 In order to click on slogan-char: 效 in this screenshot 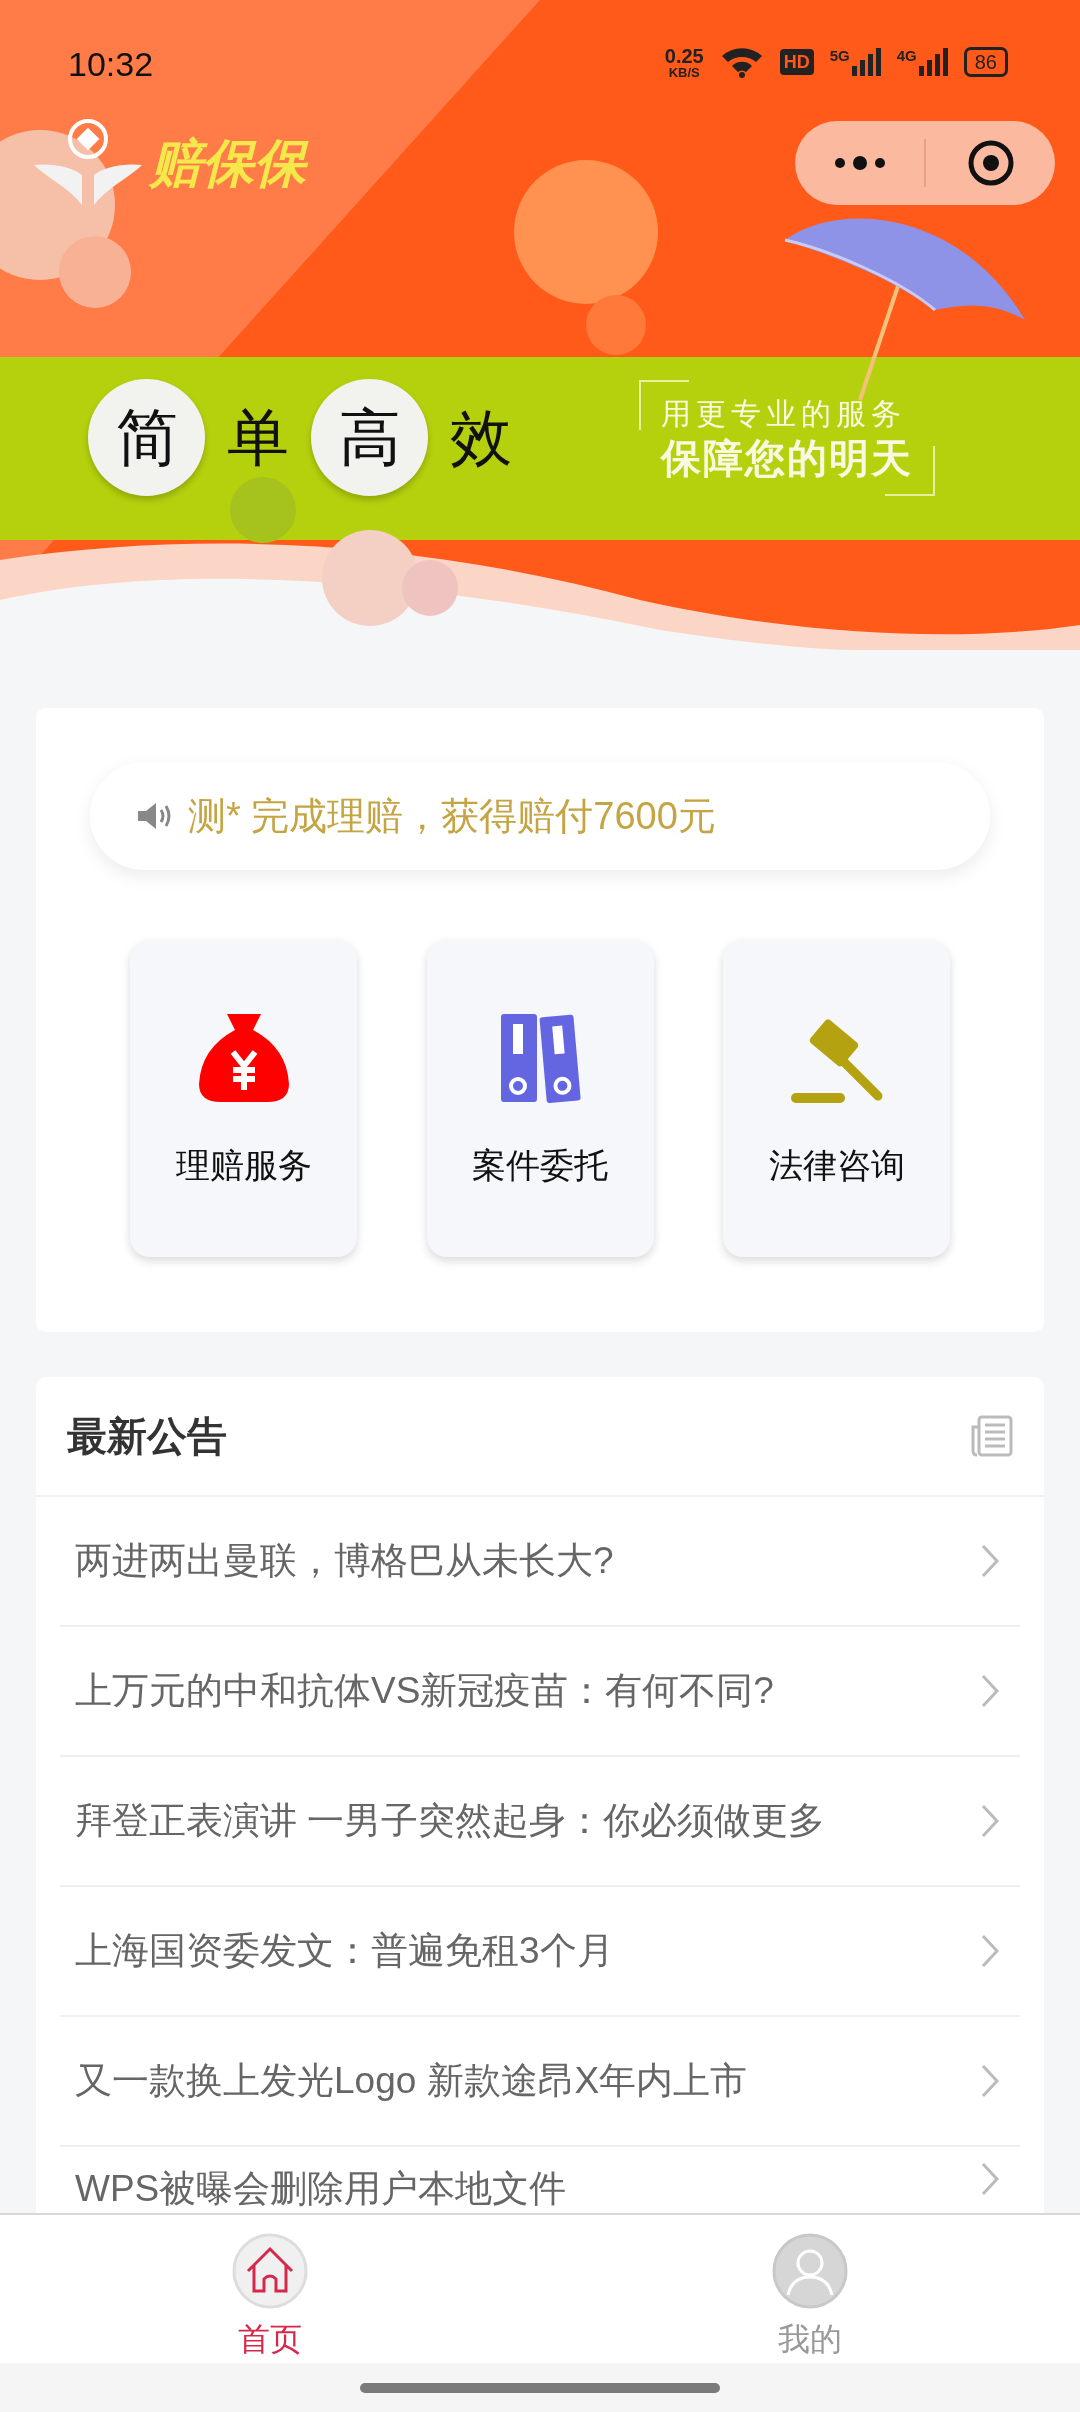, I will do `click(481, 438)`.